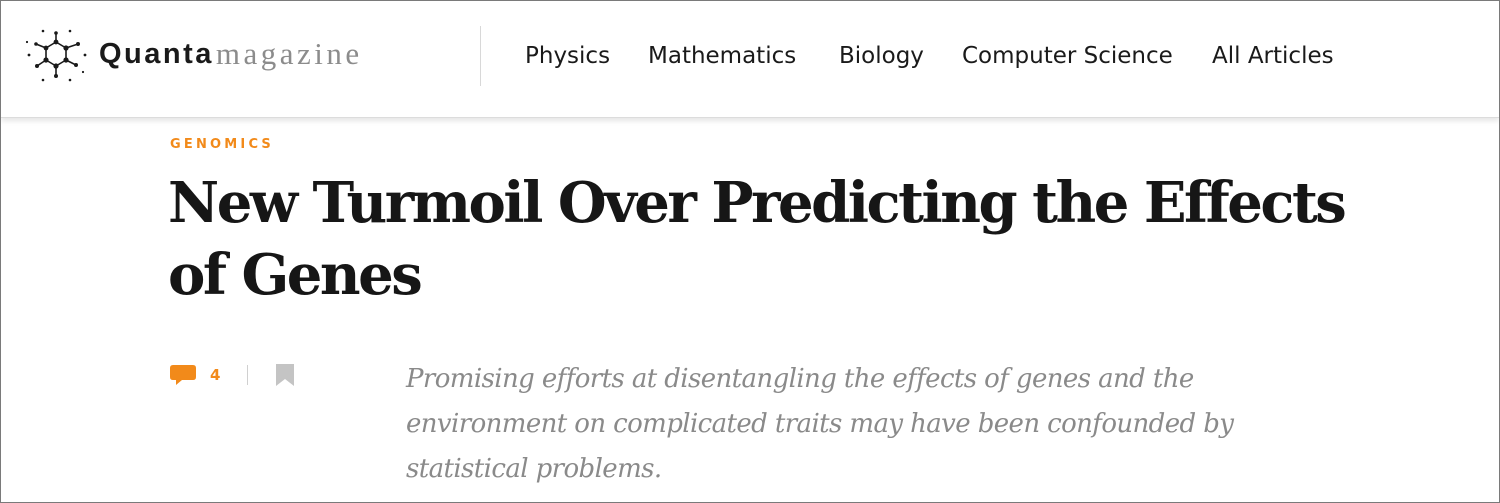 Image resolution: width=1500 pixels, height=503 pixels. I want to click on comments-button: 4, so click(194, 375).